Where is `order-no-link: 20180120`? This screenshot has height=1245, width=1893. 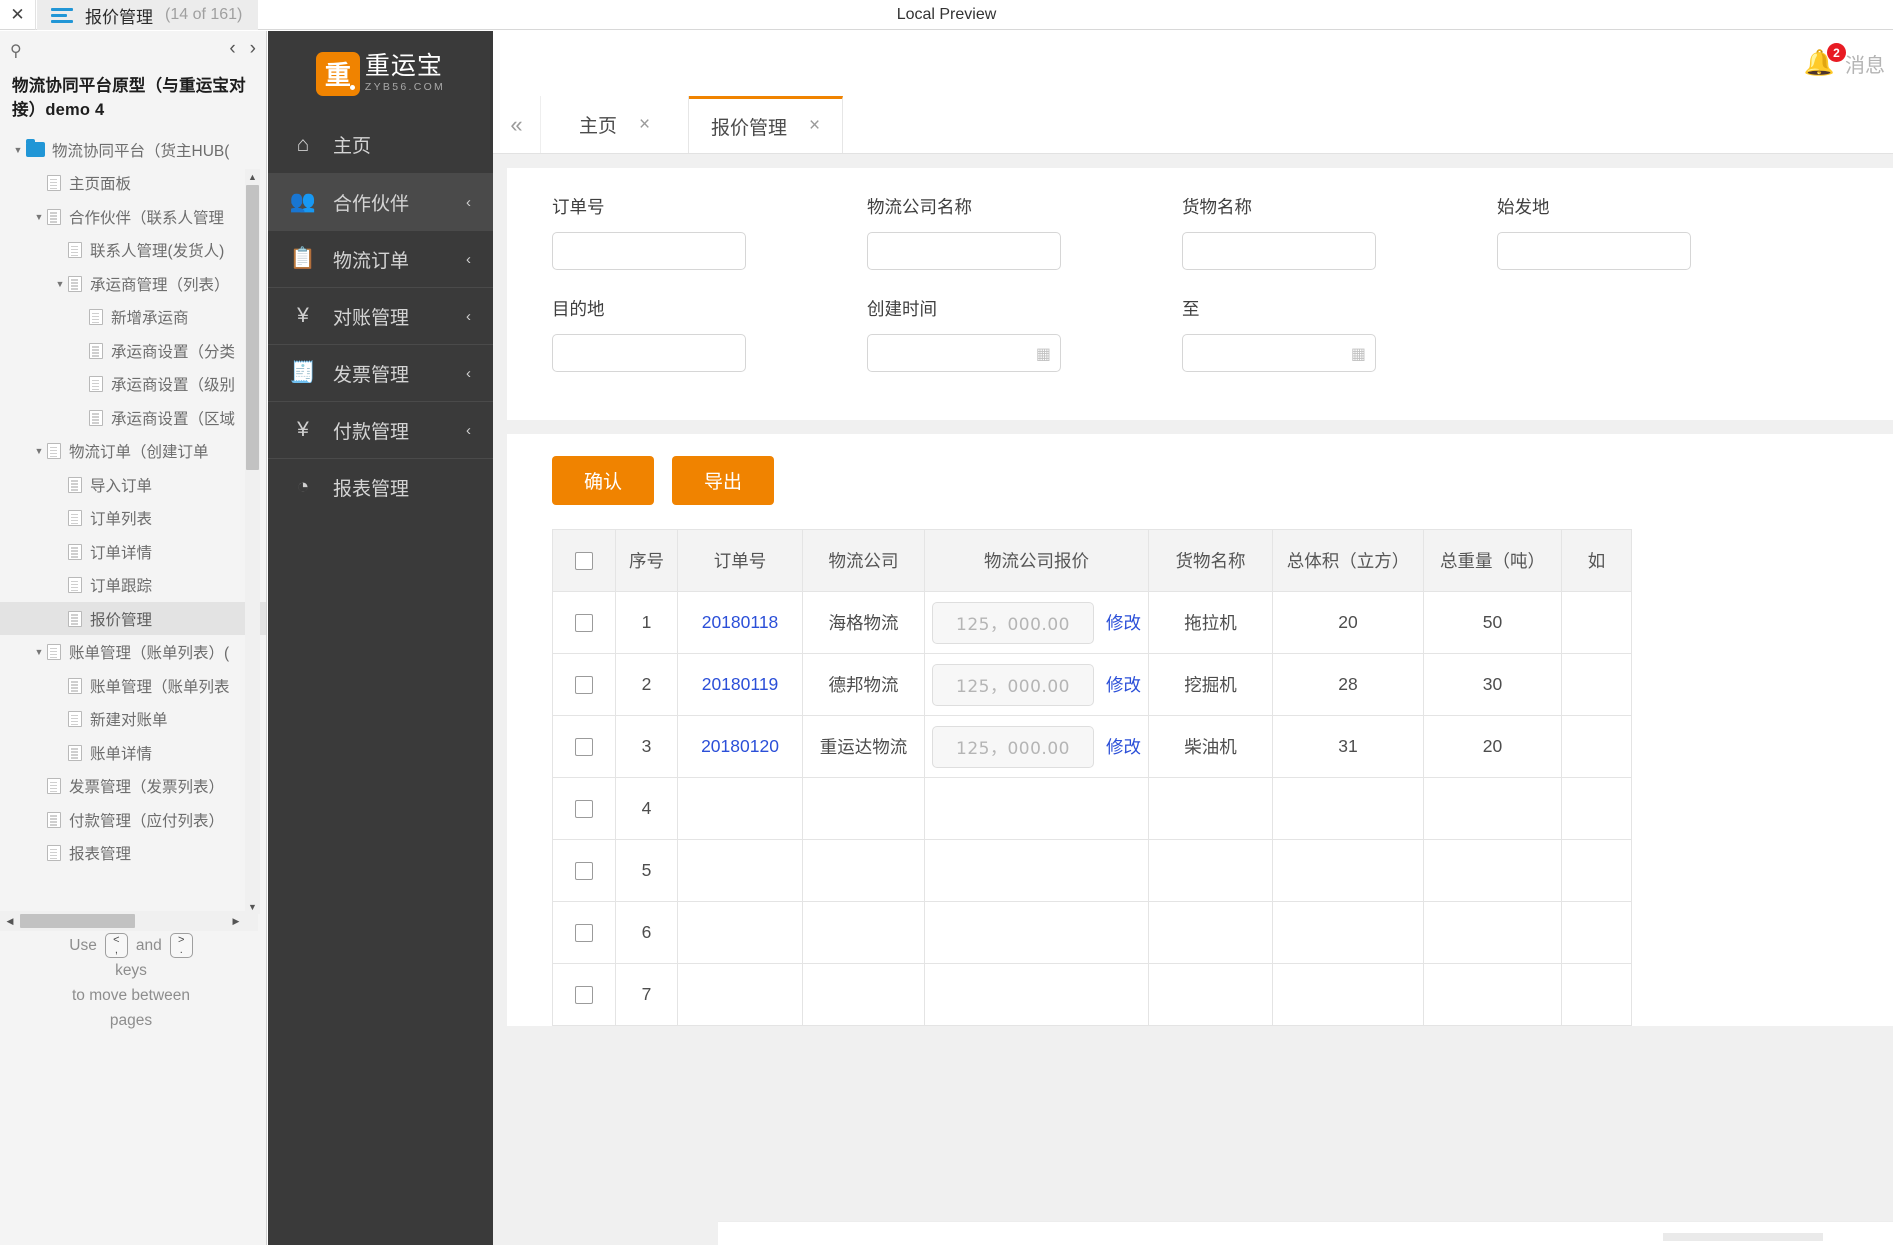 order-no-link: 20180120 is located at coordinates (740, 746).